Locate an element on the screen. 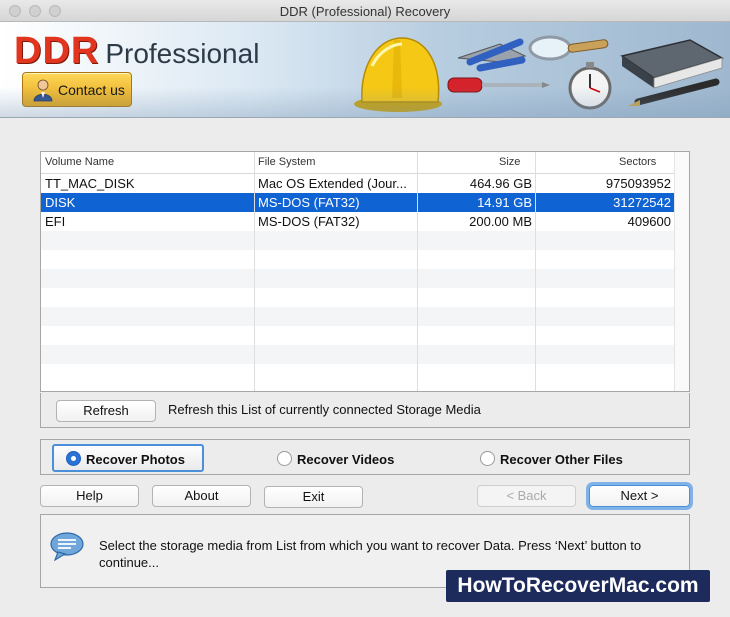  cell-sectors: 409600 is located at coordinates (649, 221).